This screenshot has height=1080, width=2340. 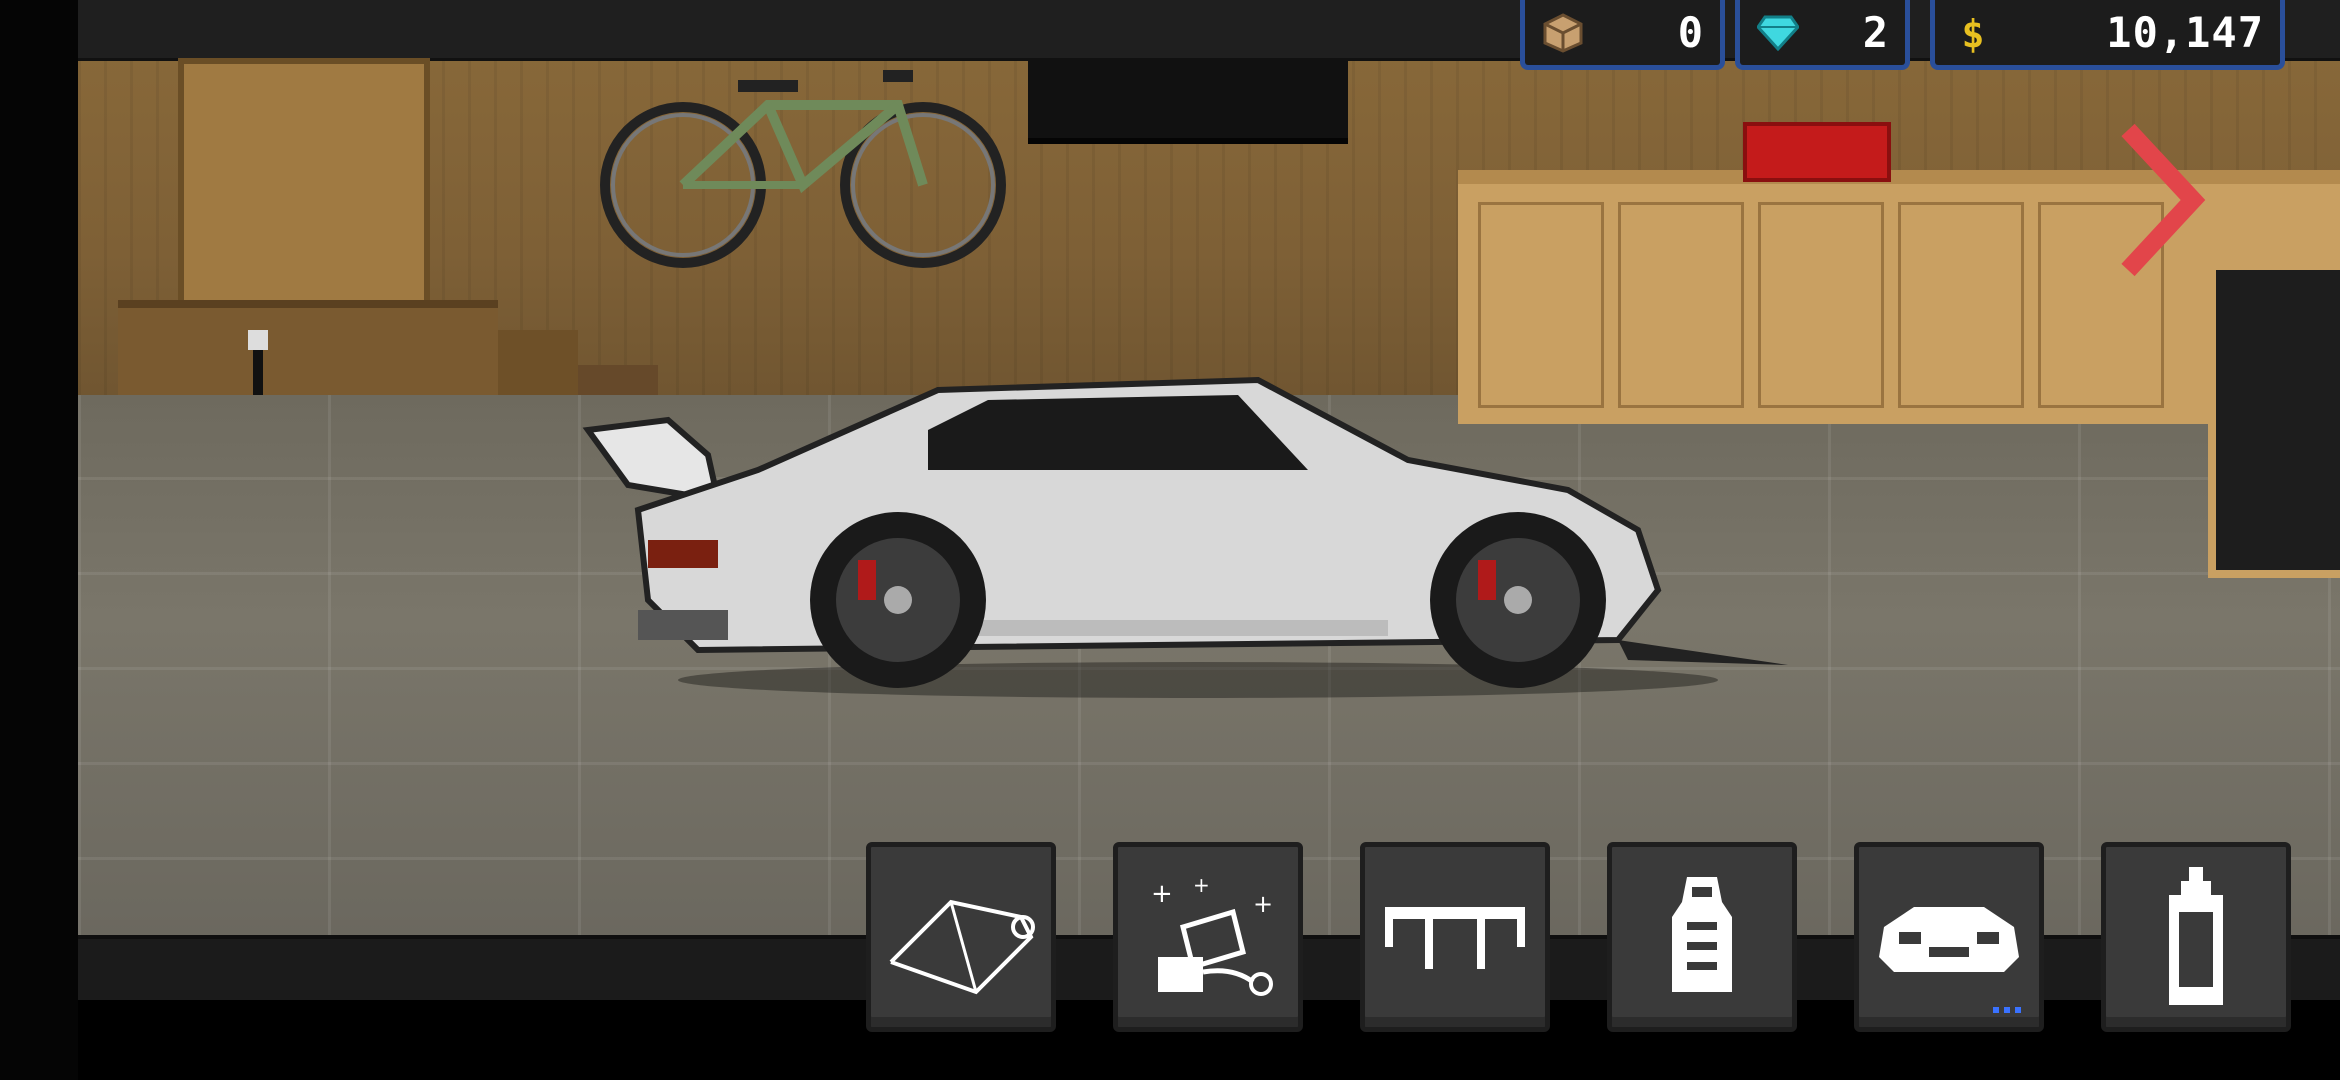 I want to click on spray-can-icon, so click(x=2196, y=936).